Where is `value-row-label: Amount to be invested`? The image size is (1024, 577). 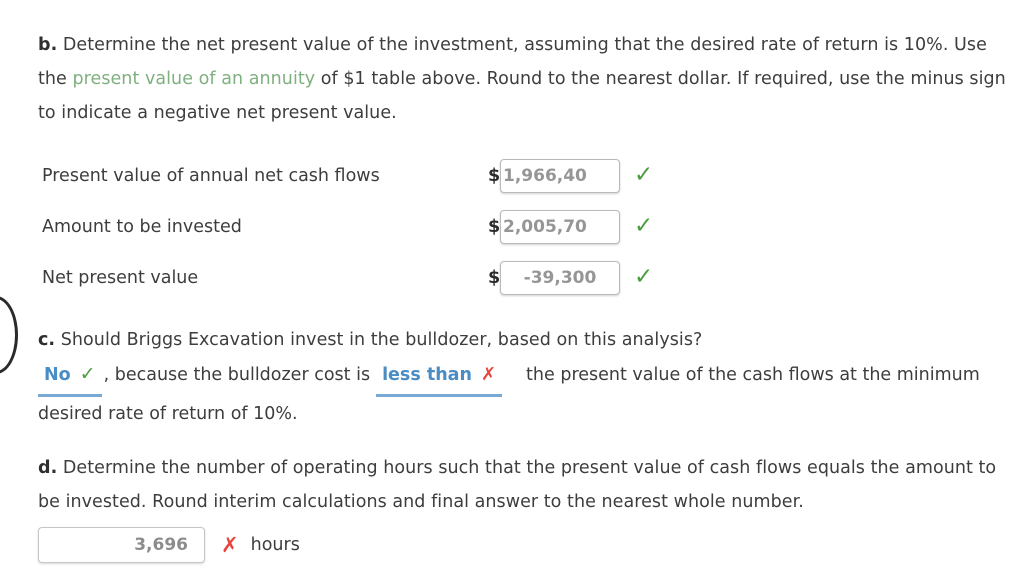
value-row-label: Amount to be invested is located at coordinates (142, 226).